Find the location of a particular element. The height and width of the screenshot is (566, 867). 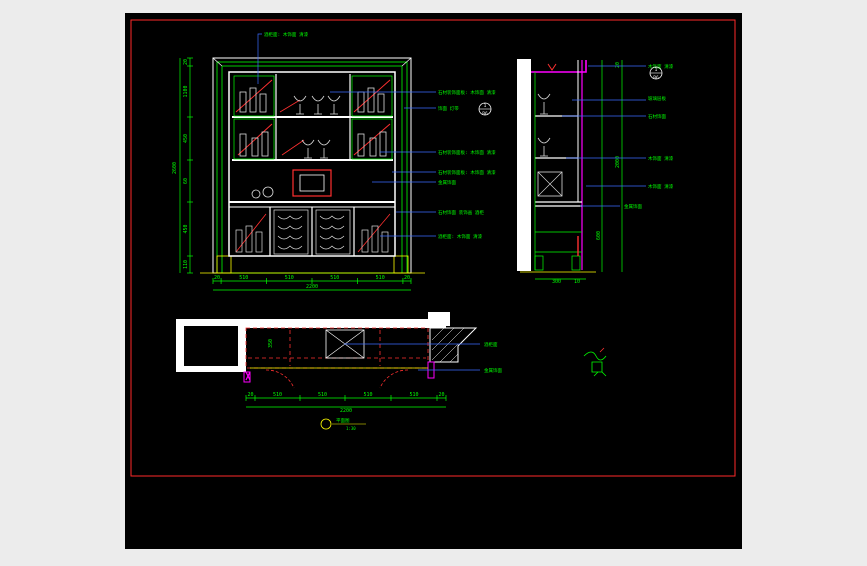

svg-text: 10 is located at coordinates (577, 282).